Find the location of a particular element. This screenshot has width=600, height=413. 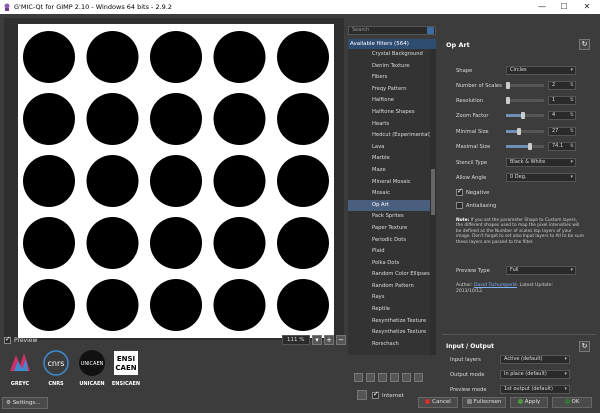

negative-checkbox is located at coordinates (459, 191).